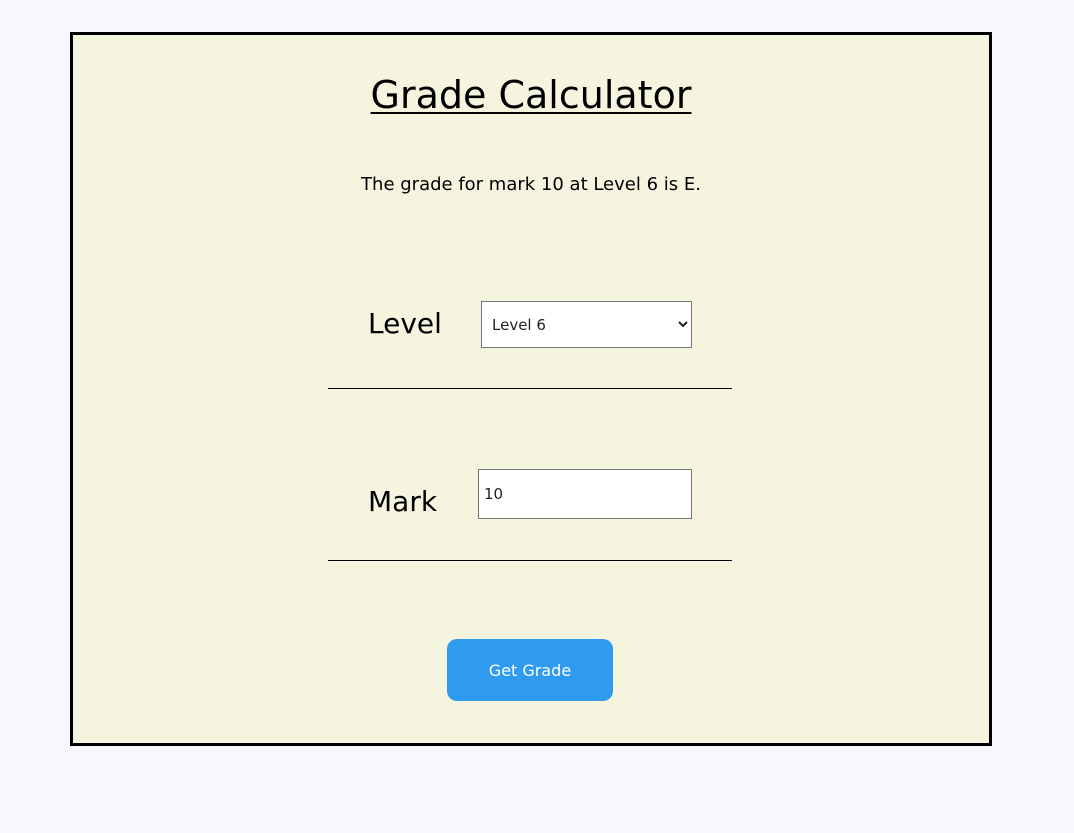  I want to click on grade-result-text: The grade for mark 10 at Level 6 is E., so click(531, 184).